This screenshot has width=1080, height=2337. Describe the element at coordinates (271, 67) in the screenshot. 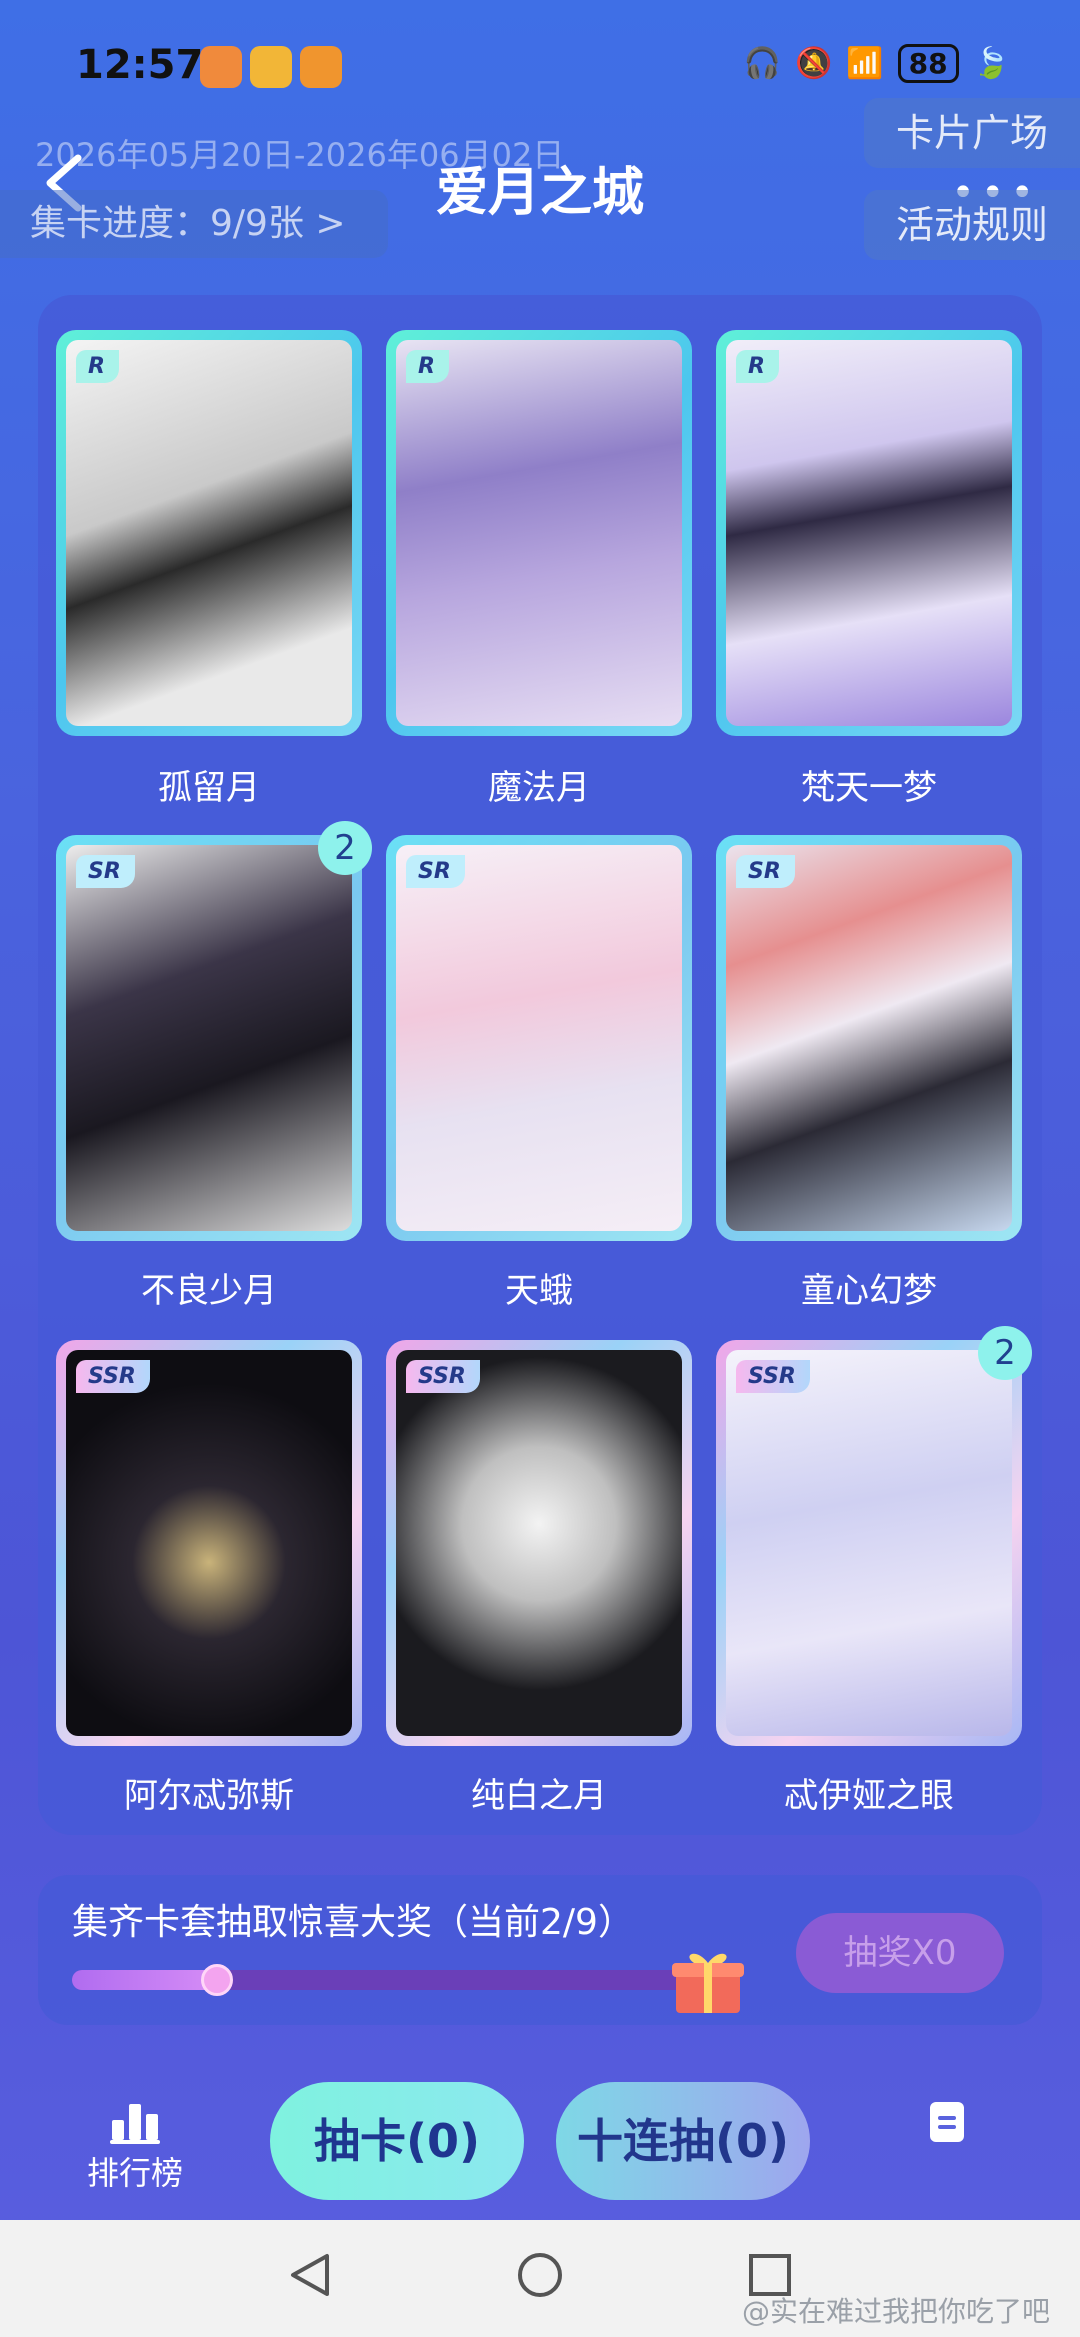

I see `weibo-icon` at that location.